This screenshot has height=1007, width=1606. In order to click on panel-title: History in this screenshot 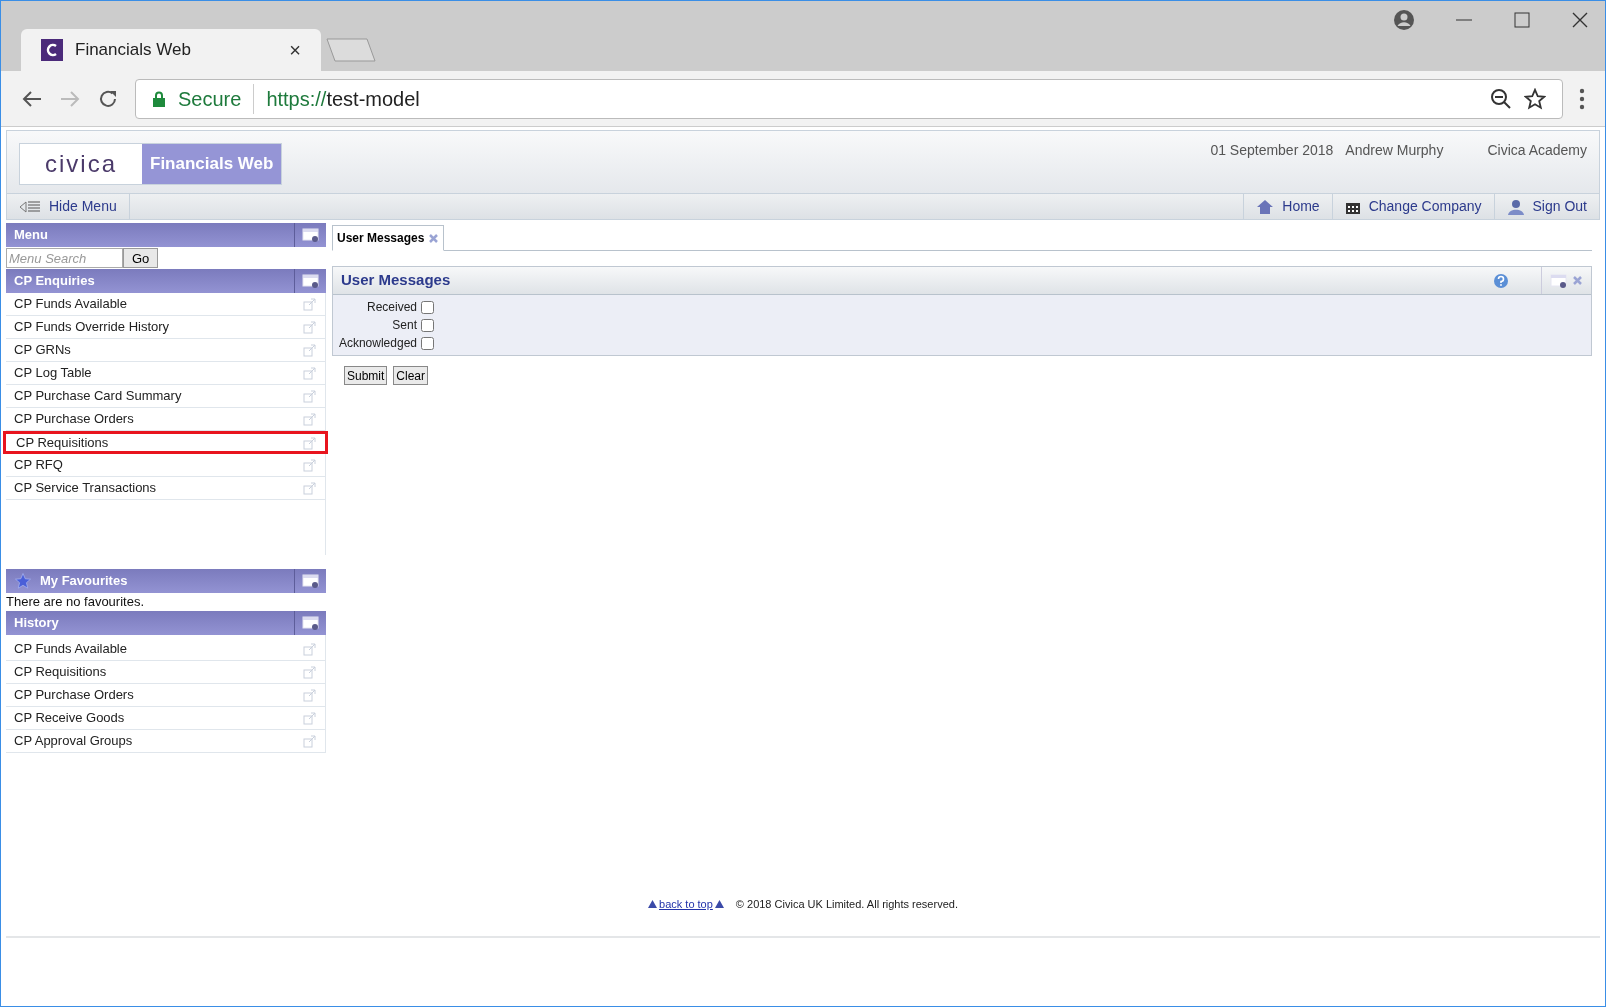, I will do `click(36, 623)`.